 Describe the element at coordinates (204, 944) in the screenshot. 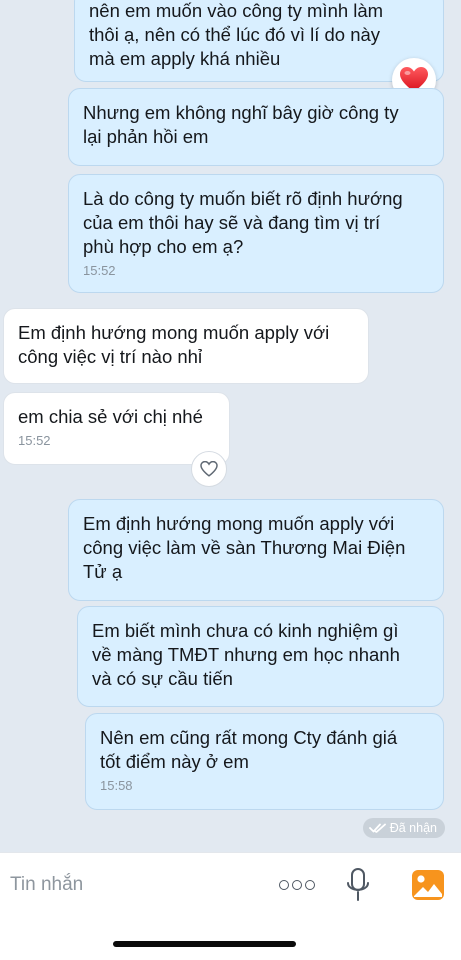

I see `home-indicator` at that location.